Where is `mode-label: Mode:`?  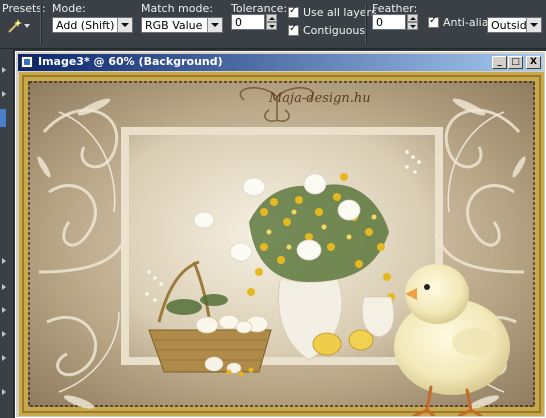
mode-label: Mode: is located at coordinates (69, 8).